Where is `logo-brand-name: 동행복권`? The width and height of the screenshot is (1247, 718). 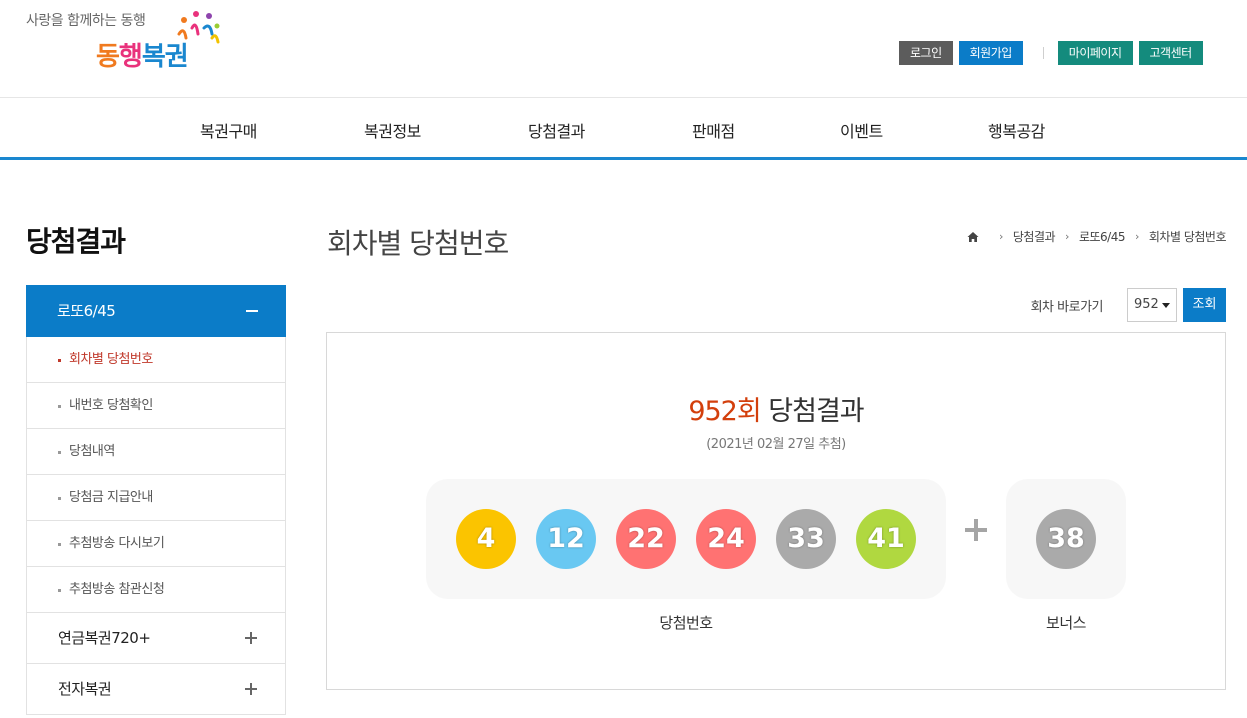 logo-brand-name: 동행복권 is located at coordinates (142, 57).